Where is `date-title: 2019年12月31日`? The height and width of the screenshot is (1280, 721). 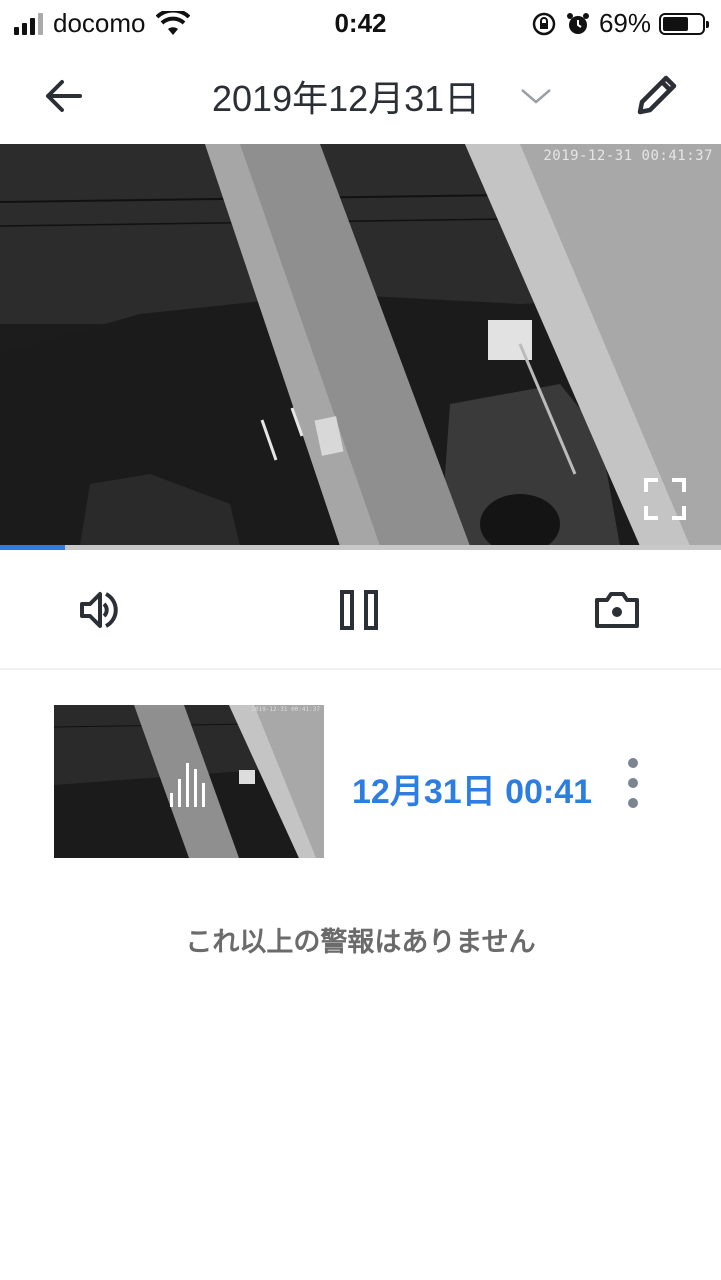
date-title: 2019年12月31日 is located at coordinates (346, 96).